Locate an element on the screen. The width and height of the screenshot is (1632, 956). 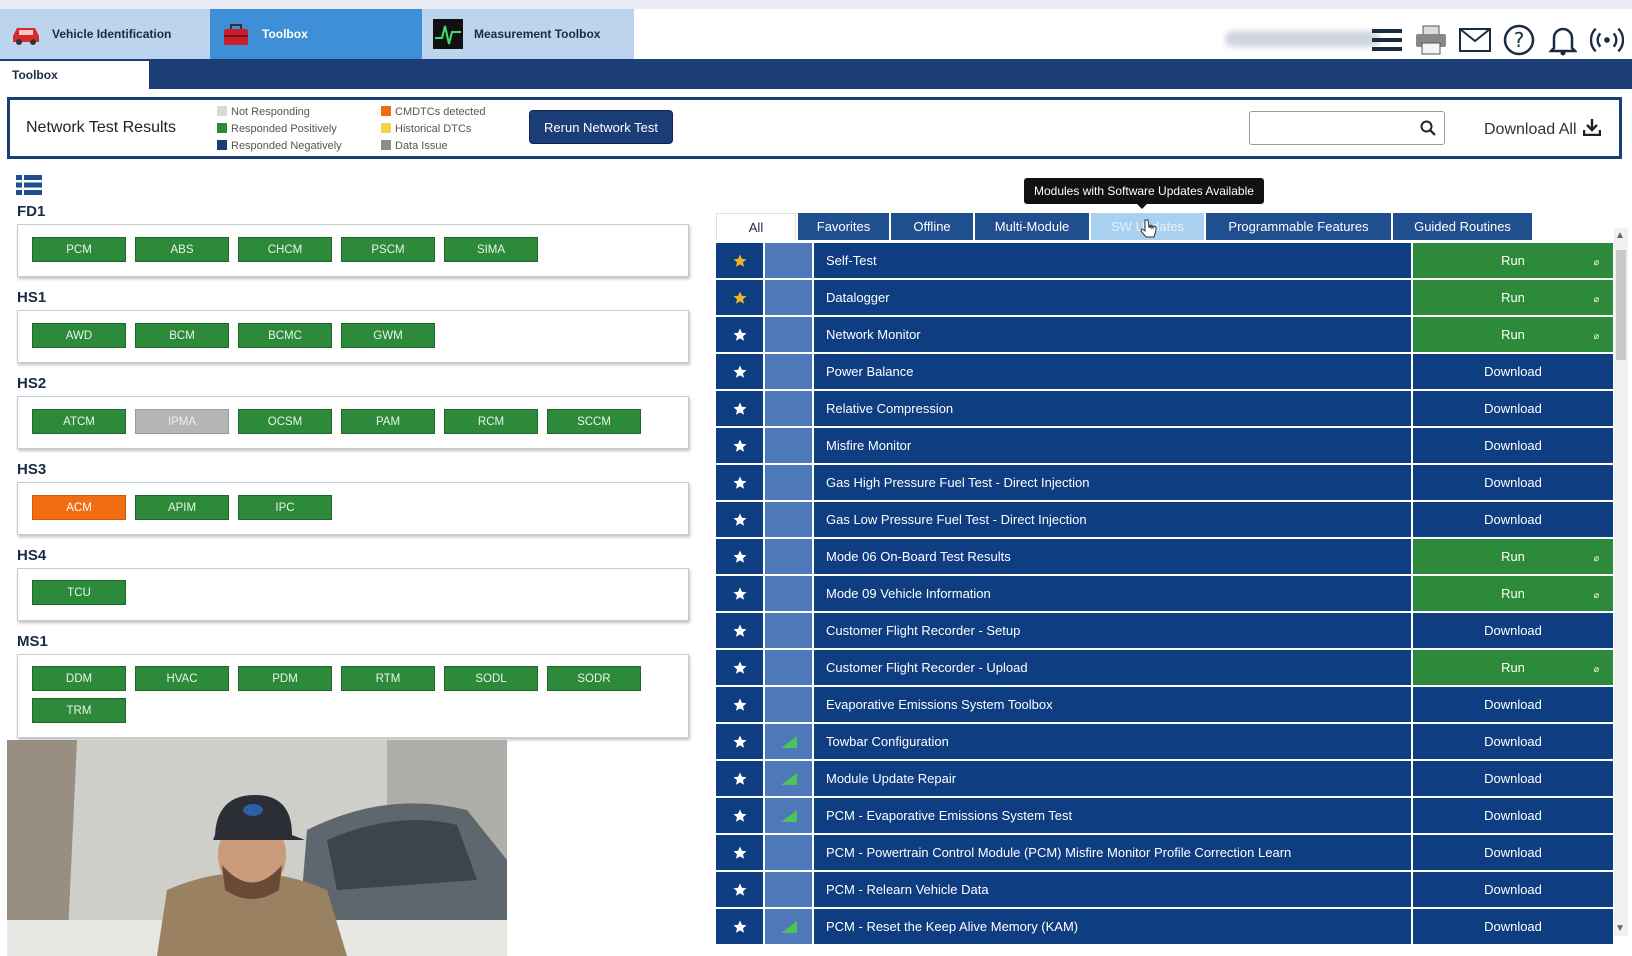
module-pscm: PSCM is located at coordinates (388, 249).